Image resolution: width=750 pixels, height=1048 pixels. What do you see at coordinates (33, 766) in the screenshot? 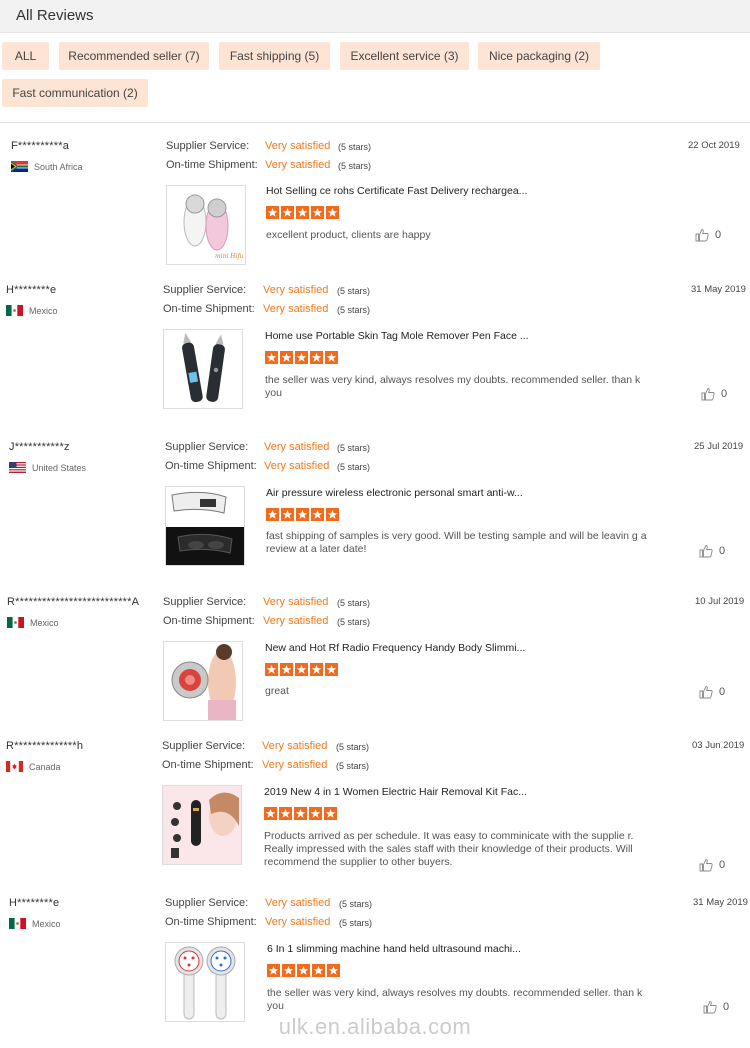
I see `reviewer-country: Canada` at bounding box center [33, 766].